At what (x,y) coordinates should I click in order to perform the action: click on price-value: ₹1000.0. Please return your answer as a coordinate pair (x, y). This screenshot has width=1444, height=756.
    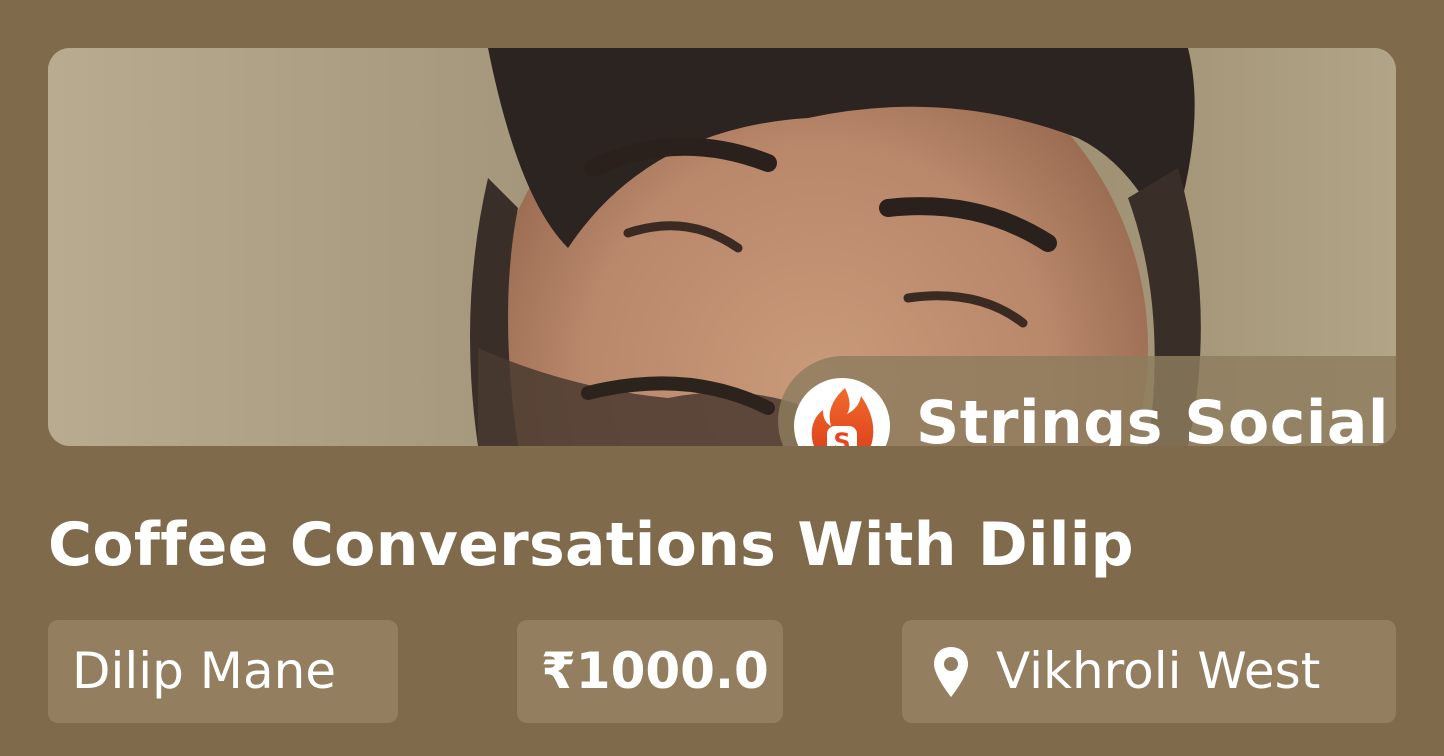
    Looking at the image, I should click on (655, 671).